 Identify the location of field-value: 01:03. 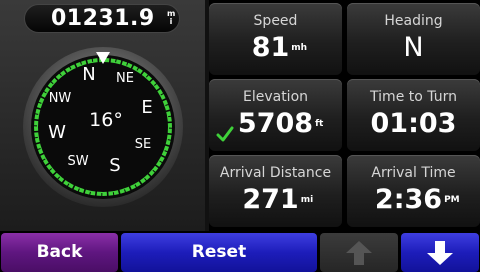
(413, 124).